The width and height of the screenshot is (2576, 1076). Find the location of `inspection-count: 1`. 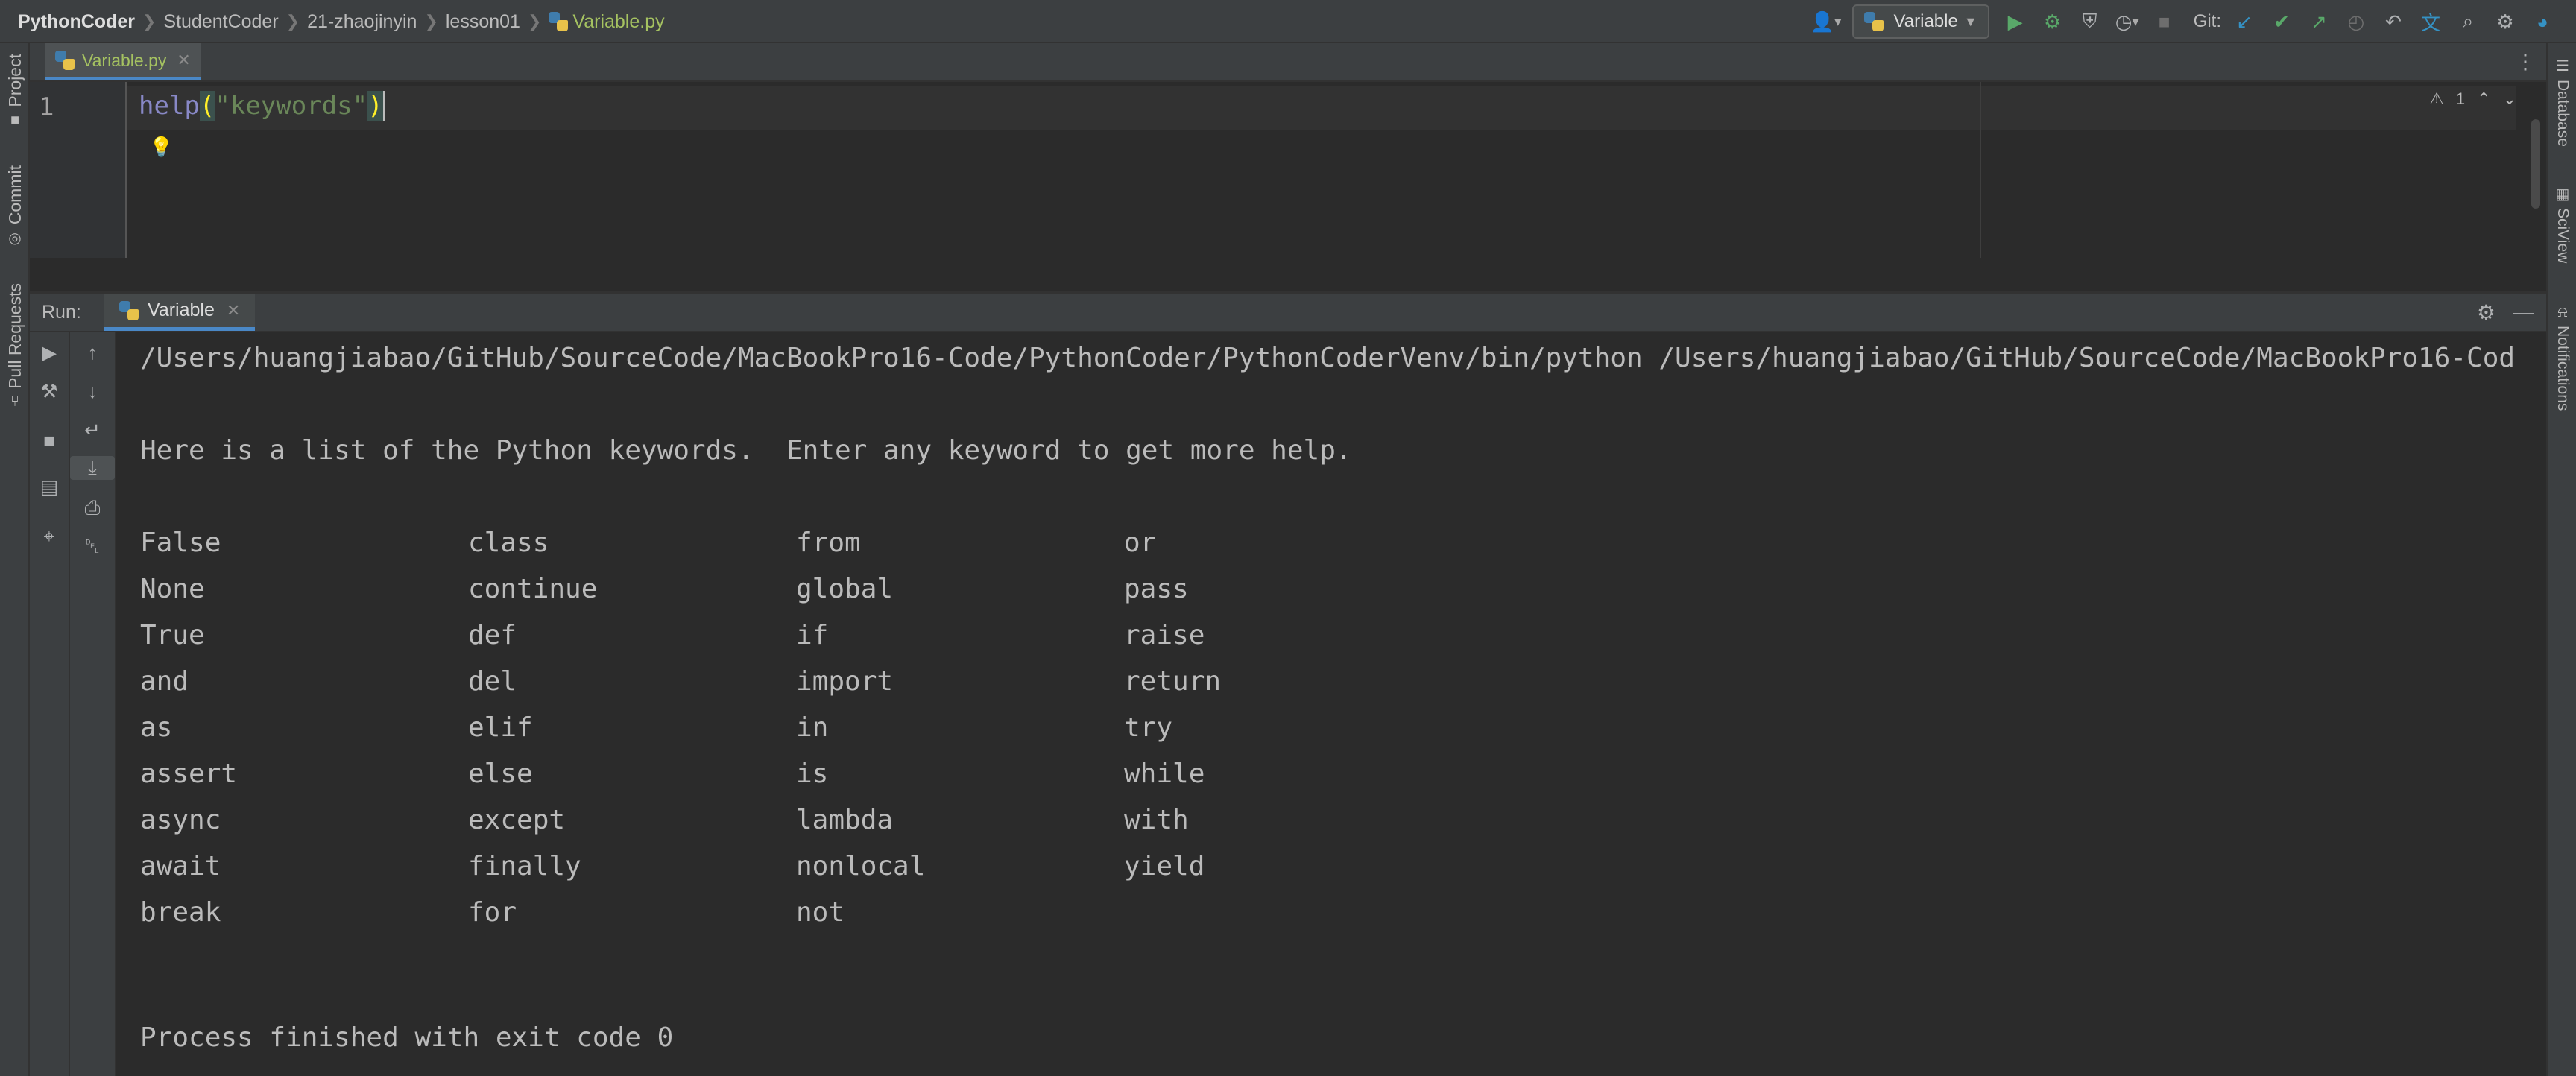

inspection-count: 1 is located at coordinates (2460, 98).